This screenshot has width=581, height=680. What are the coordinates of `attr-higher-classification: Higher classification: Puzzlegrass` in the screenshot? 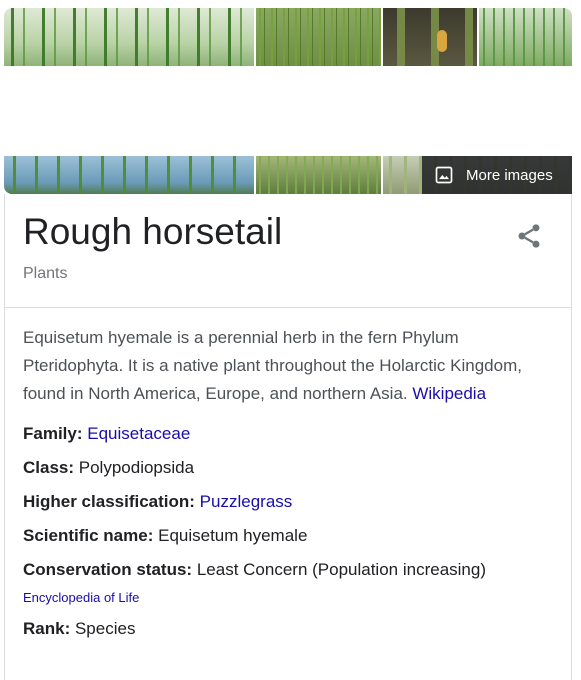 It's located at (288, 502).